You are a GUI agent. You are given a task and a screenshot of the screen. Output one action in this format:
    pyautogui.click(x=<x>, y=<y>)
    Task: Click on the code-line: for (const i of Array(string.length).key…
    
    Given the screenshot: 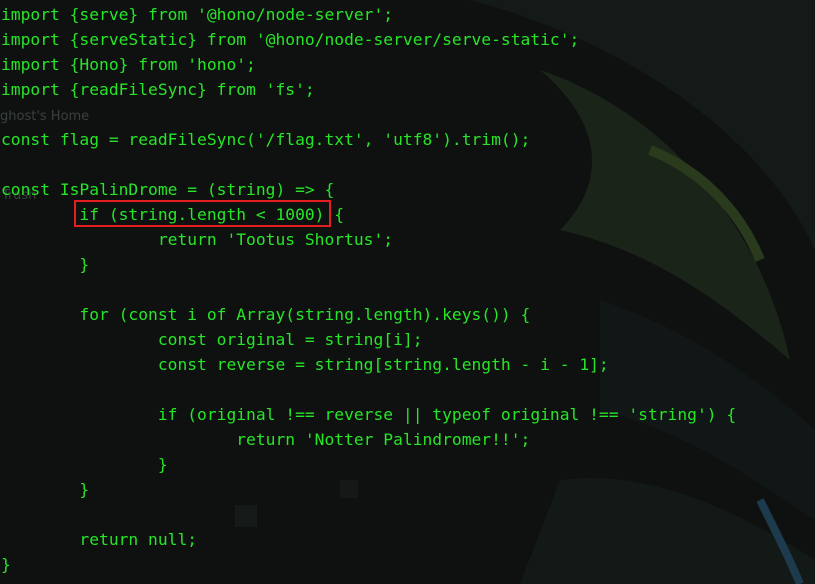 What is the action you would take?
    pyautogui.click(x=266, y=314)
    